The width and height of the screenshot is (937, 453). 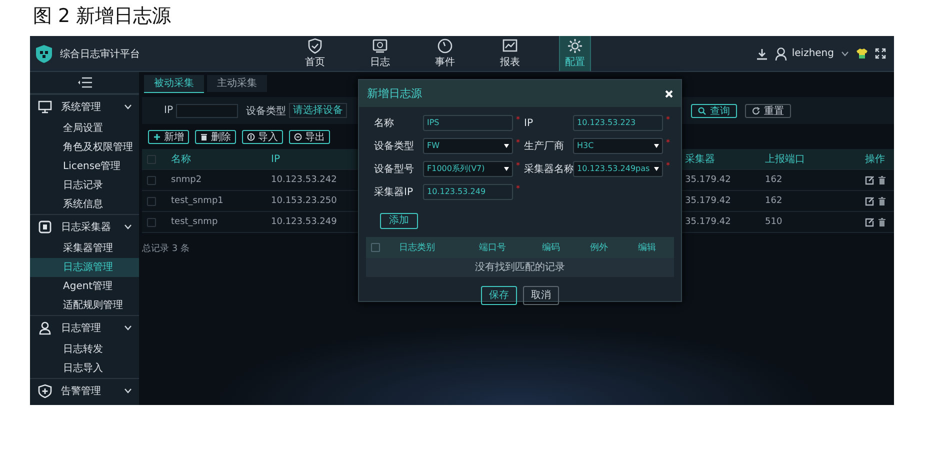 What do you see at coordinates (813, 53) in the screenshot?
I see `user-name: leizheng` at bounding box center [813, 53].